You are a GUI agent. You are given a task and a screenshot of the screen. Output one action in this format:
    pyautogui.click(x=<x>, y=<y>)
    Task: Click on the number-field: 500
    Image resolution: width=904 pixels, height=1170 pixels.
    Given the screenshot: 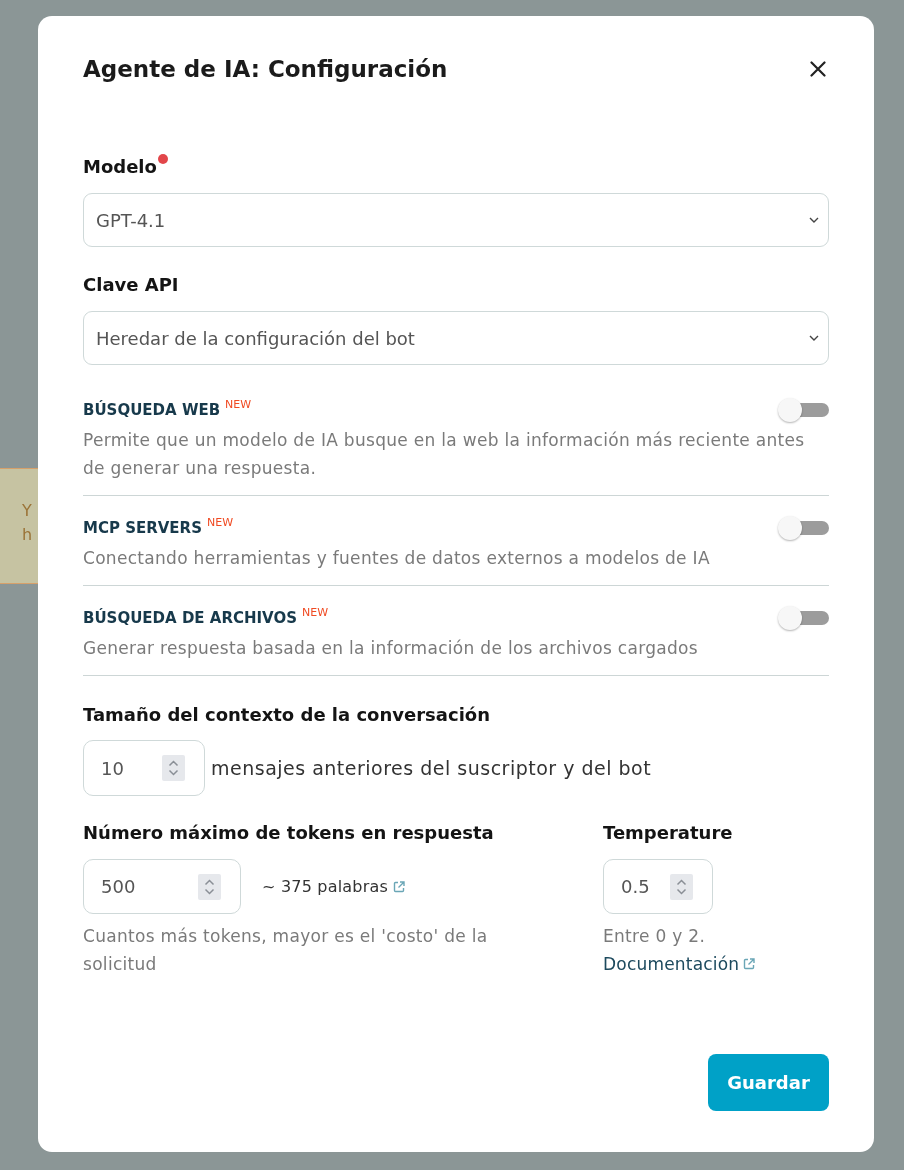 What is the action you would take?
    pyautogui.click(x=162, y=886)
    